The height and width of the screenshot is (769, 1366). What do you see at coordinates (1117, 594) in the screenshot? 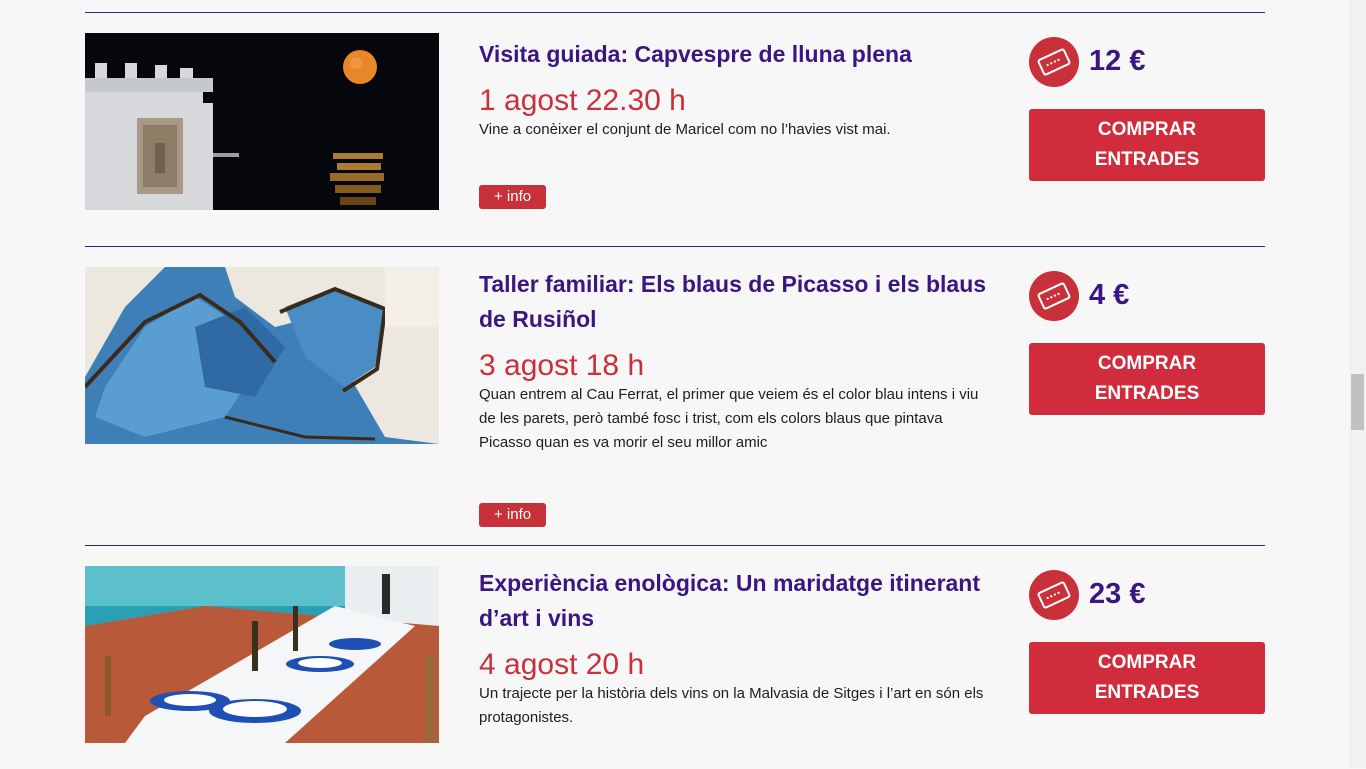
I see `event-price: 23 €` at bounding box center [1117, 594].